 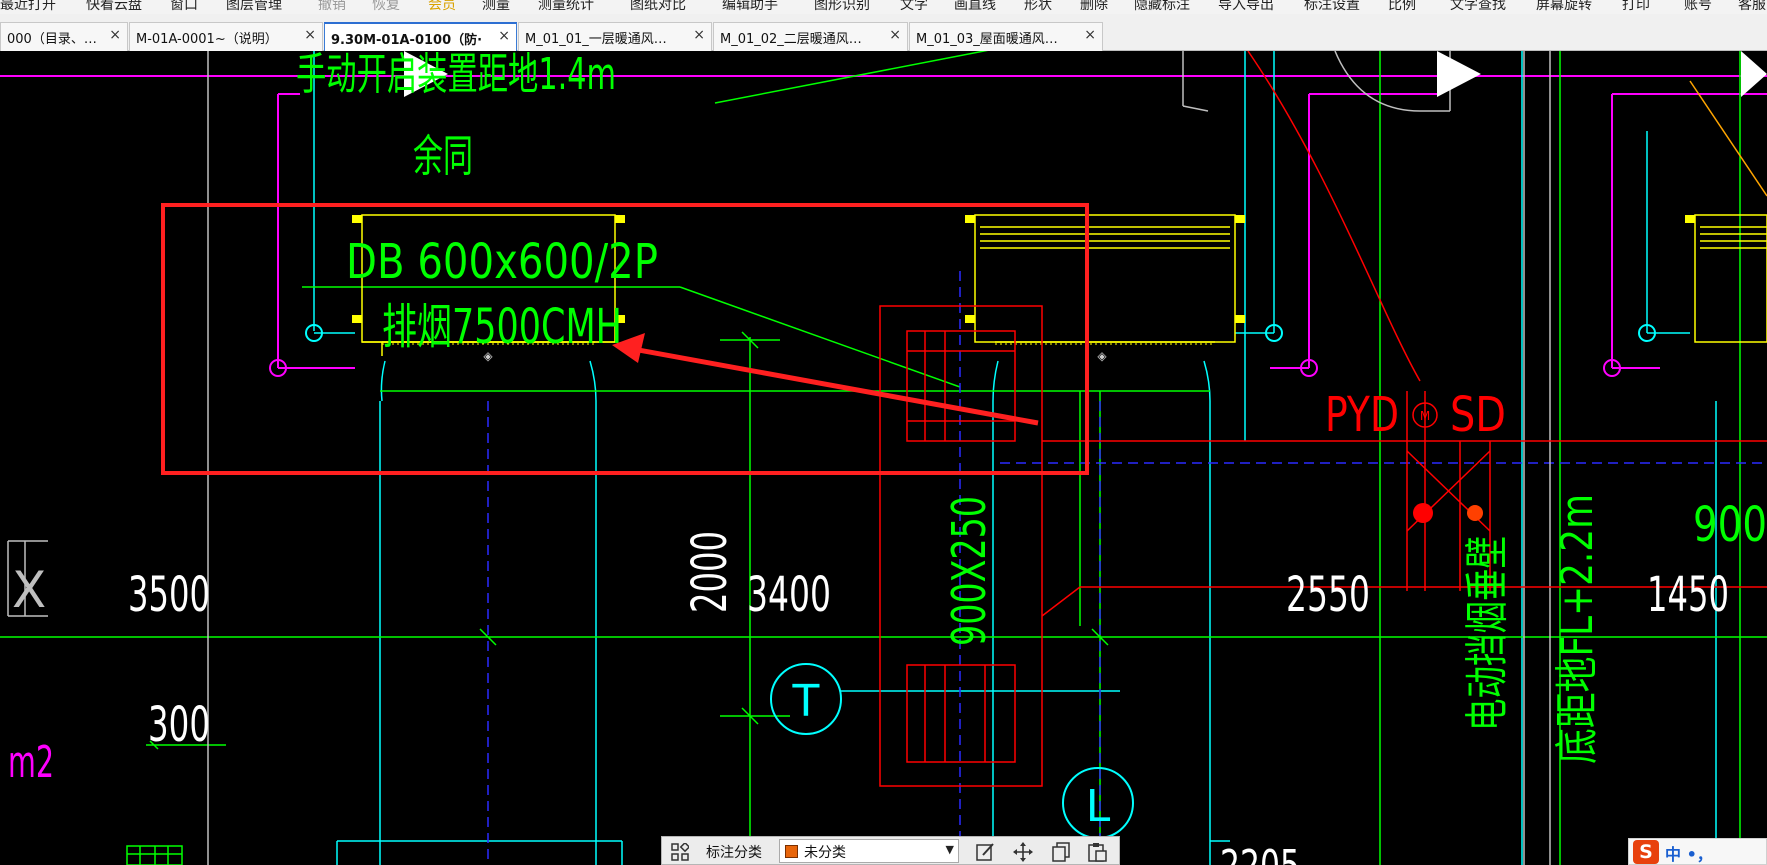 I want to click on duct-size-label: 900X250, so click(x=969, y=571).